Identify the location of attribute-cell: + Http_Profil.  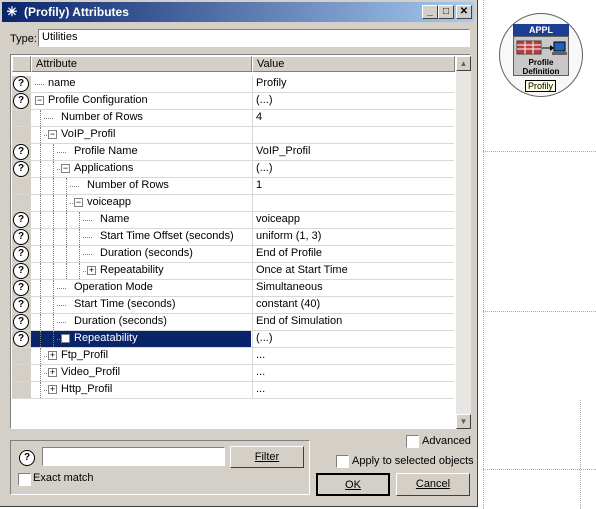
(141, 390).